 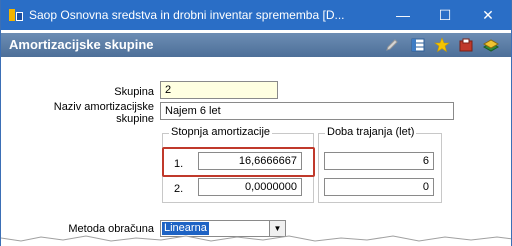 What do you see at coordinates (307, 111) in the screenshot?
I see `naziv-input: Najem 6 let` at bounding box center [307, 111].